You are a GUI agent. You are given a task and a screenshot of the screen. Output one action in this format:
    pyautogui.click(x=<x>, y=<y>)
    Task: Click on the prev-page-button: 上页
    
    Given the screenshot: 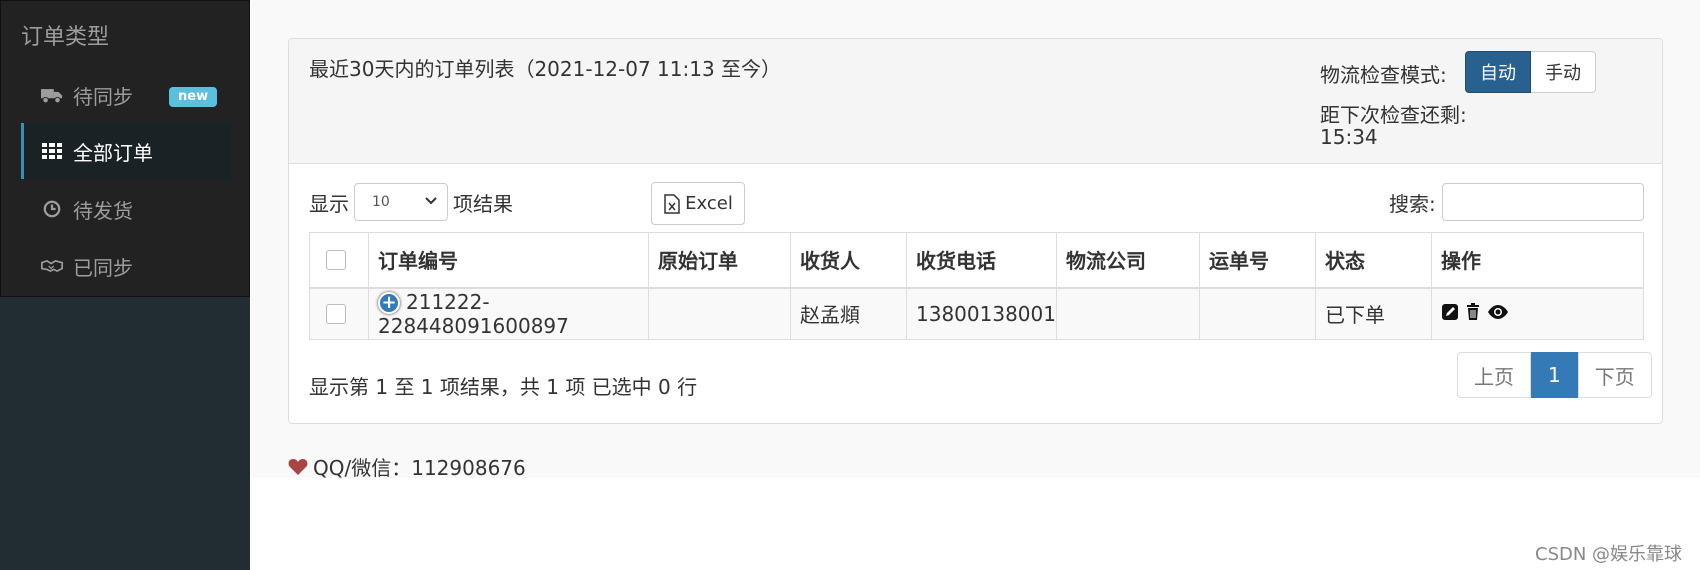 What is the action you would take?
    pyautogui.click(x=1494, y=375)
    